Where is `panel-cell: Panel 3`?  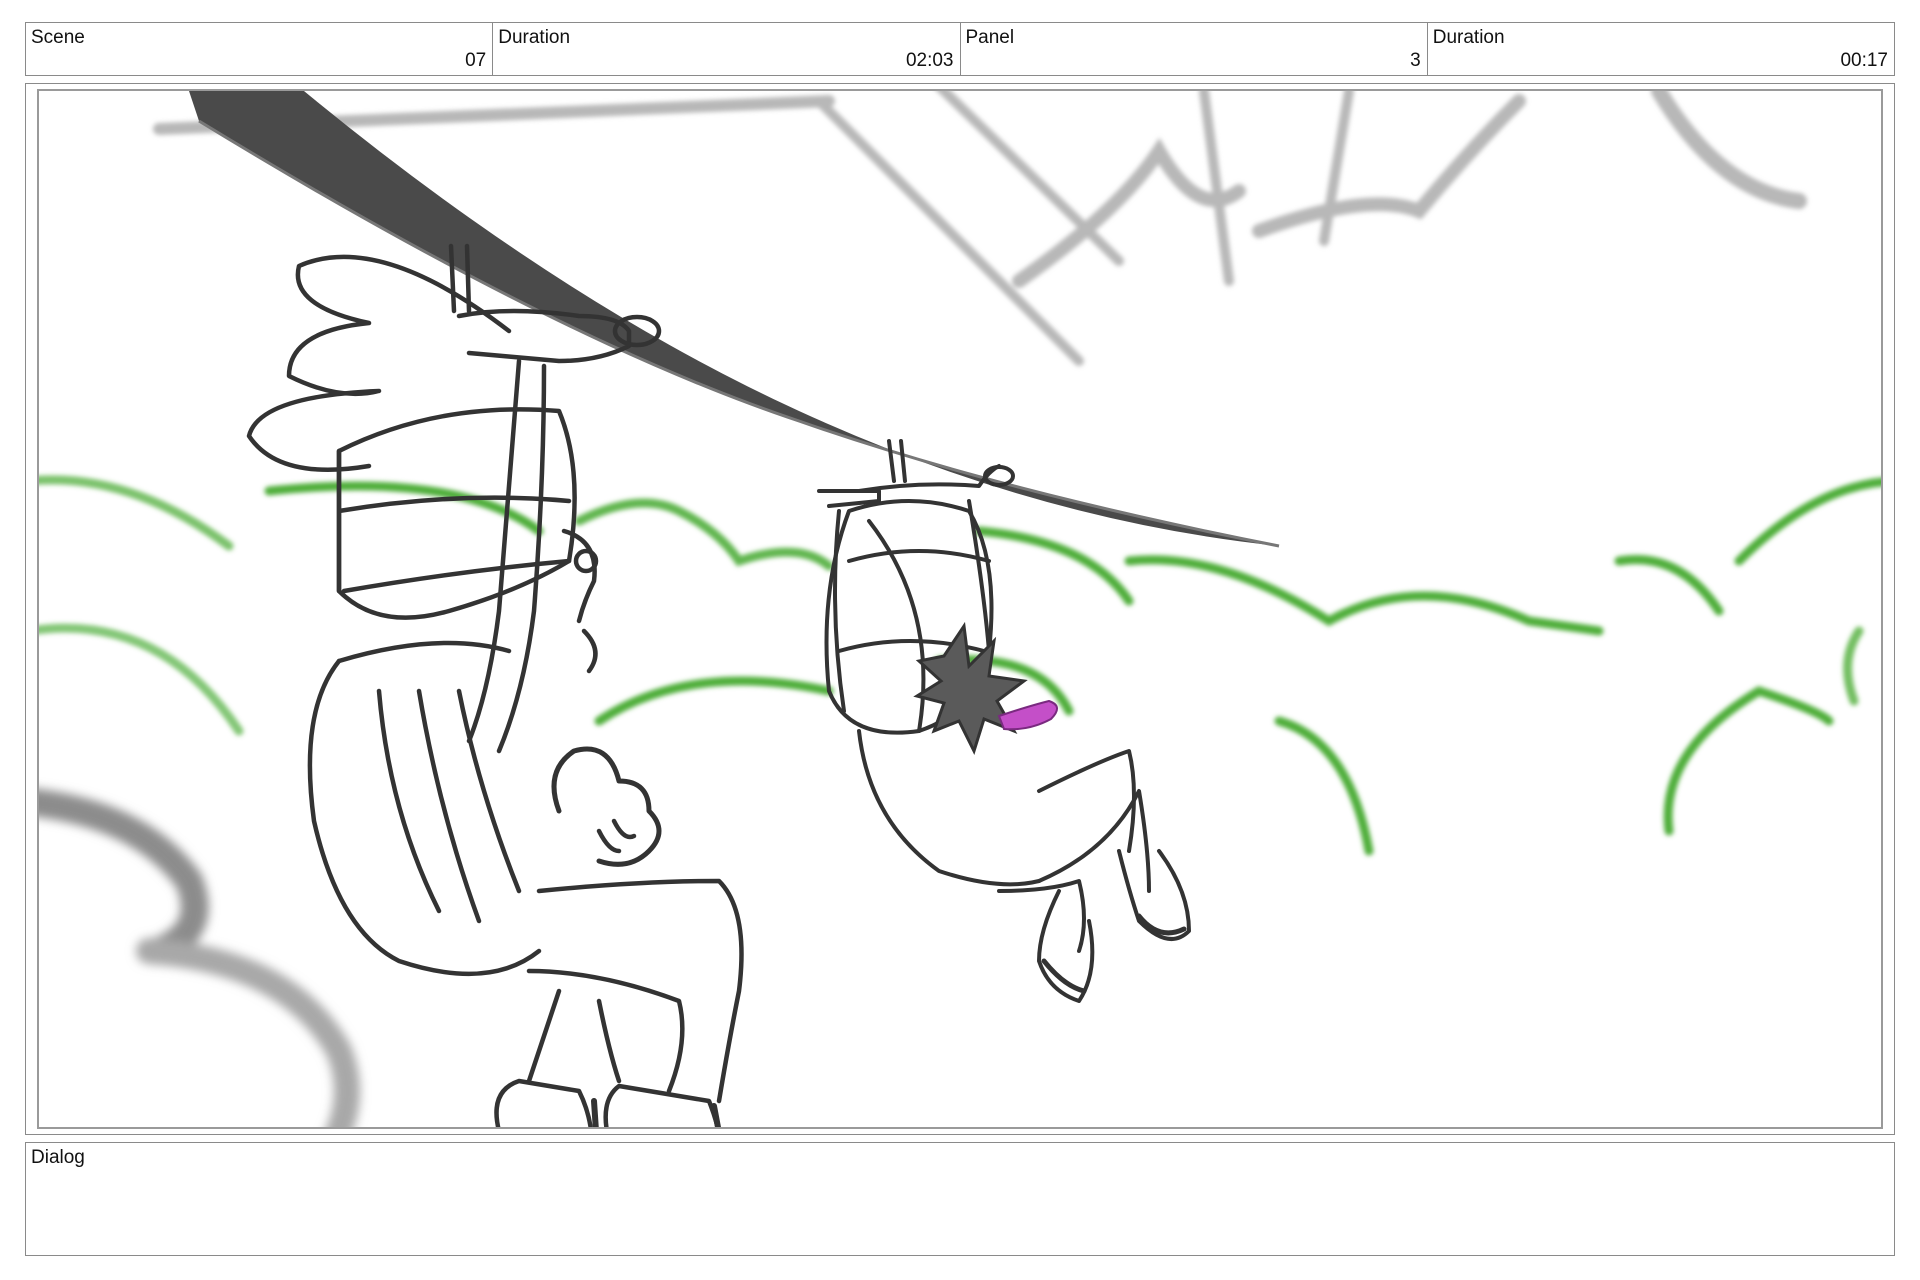 panel-cell: Panel 3 is located at coordinates (1194, 49).